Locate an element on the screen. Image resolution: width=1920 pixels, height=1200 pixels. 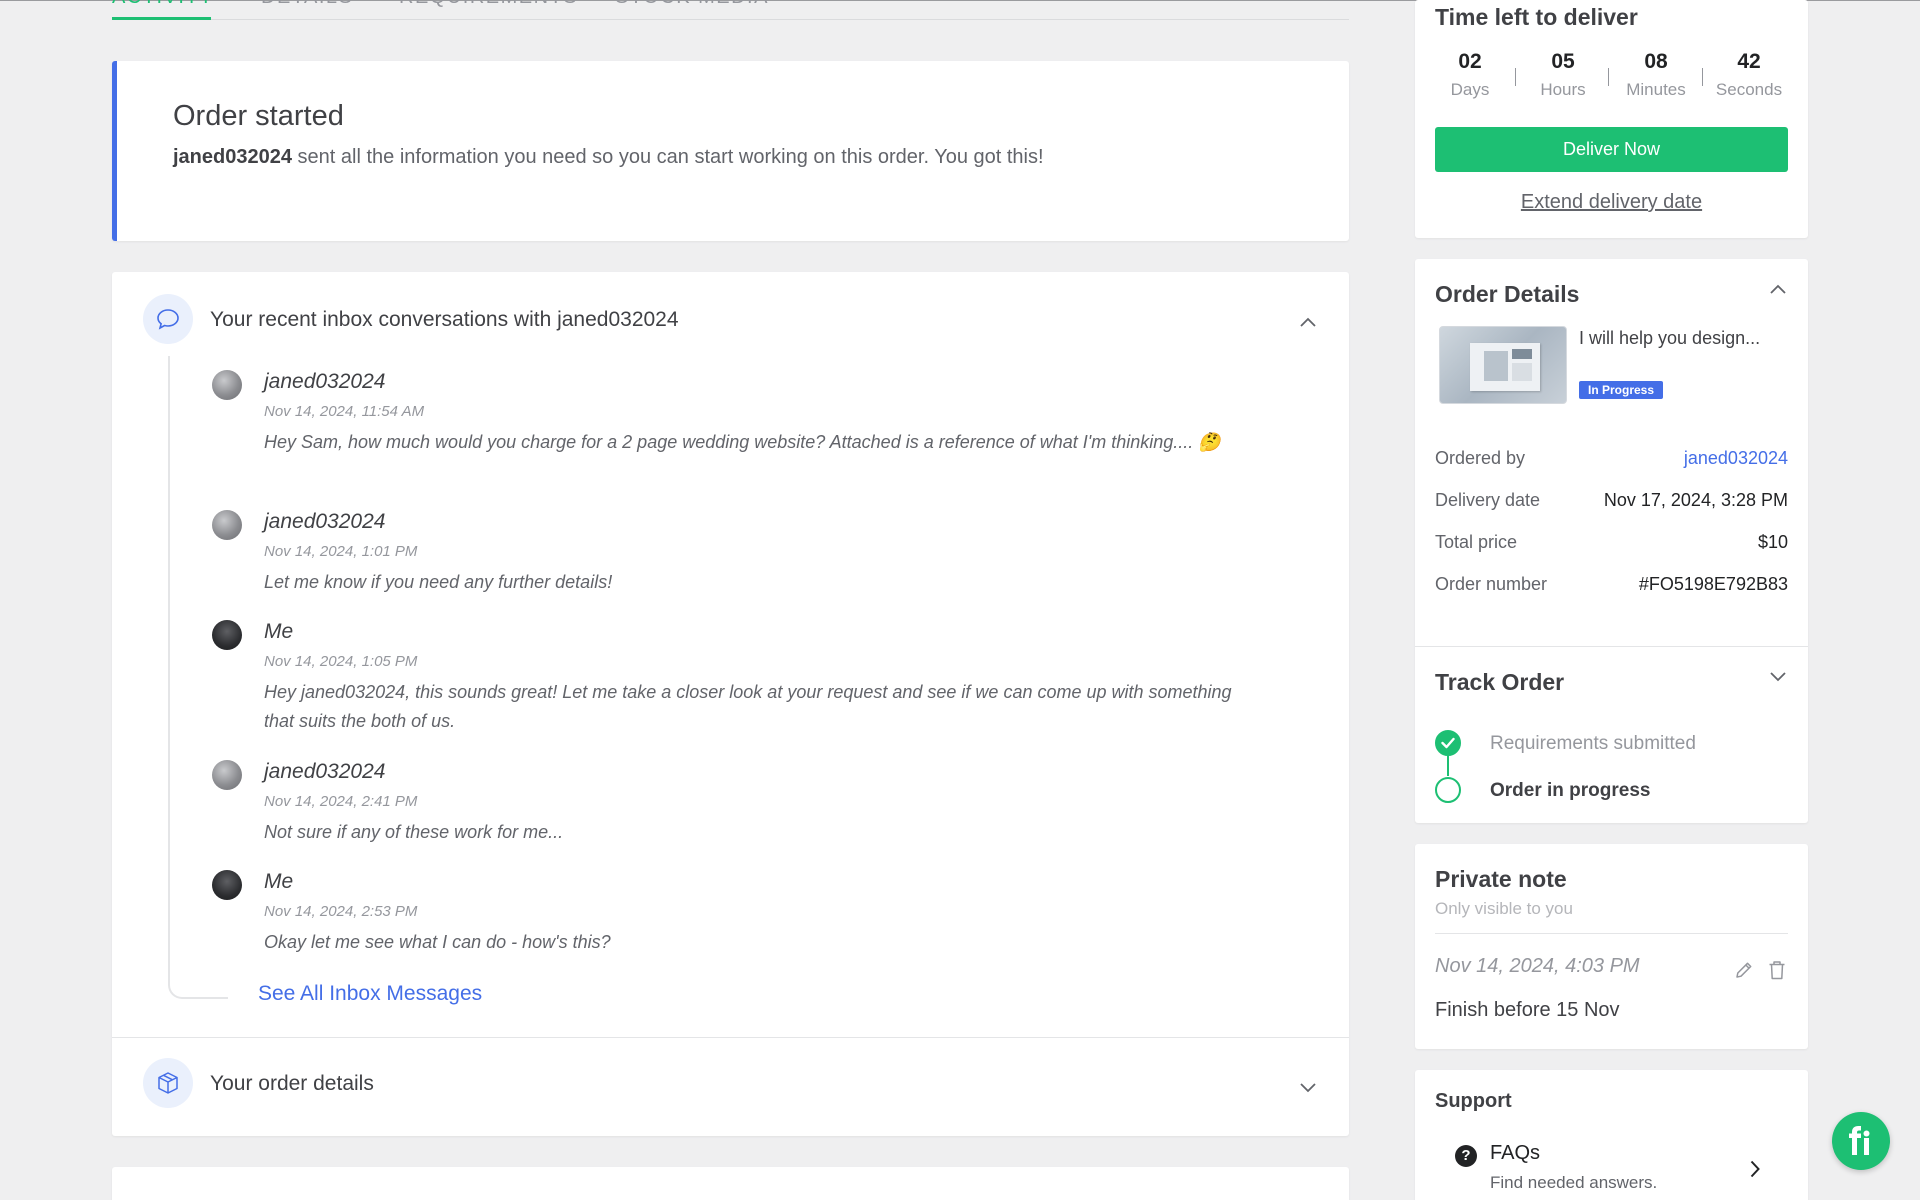
total-price-value: $10 is located at coordinates (1772, 542).